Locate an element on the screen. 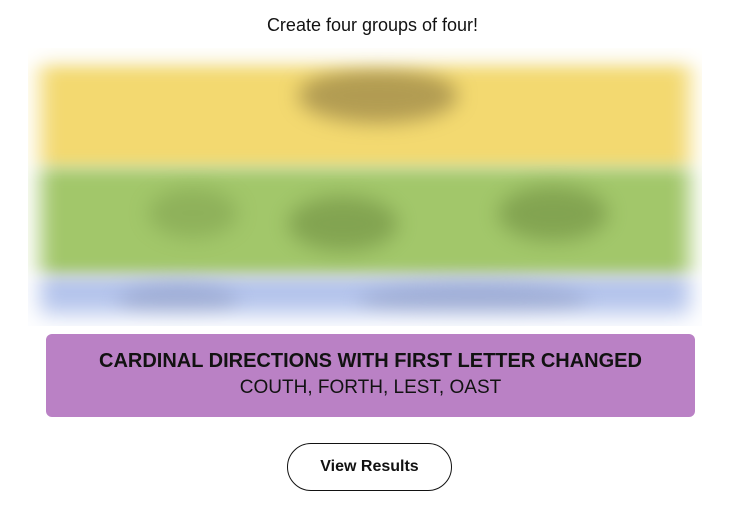 The image size is (745, 508). view-results-button: View Results is located at coordinates (369, 467).